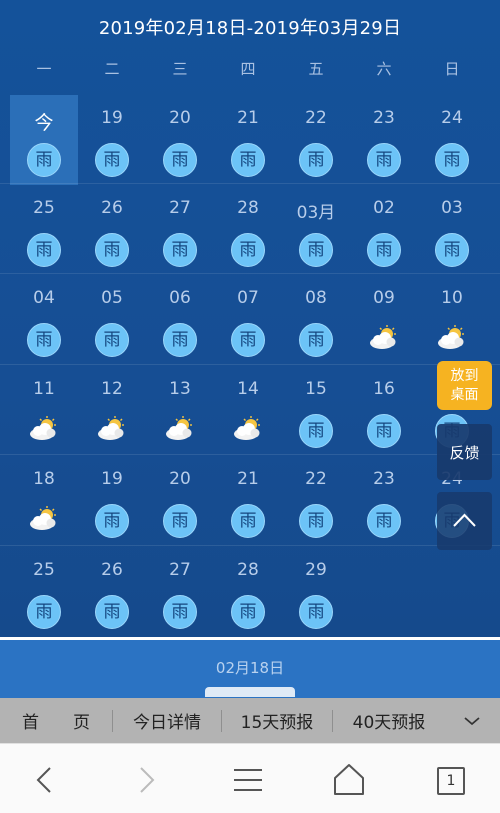 The height and width of the screenshot is (813, 500). What do you see at coordinates (248, 411) in the screenshot?
I see `calendar-day: 14` at bounding box center [248, 411].